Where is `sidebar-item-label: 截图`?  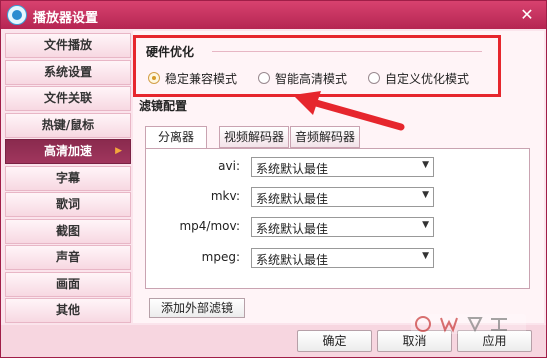
sidebar-item-label: 截图 is located at coordinates (67, 230).